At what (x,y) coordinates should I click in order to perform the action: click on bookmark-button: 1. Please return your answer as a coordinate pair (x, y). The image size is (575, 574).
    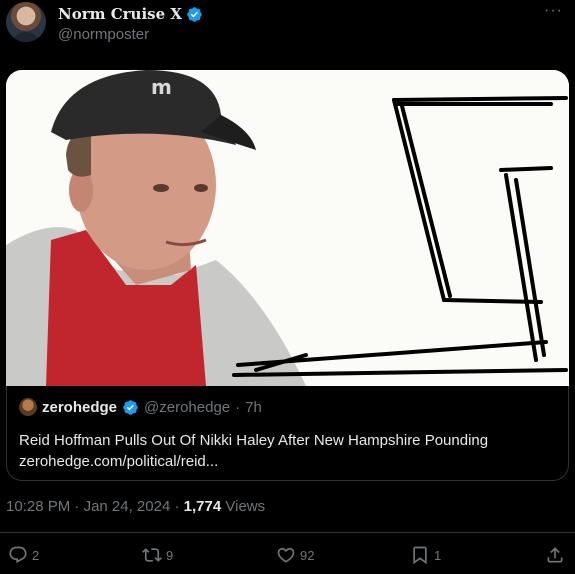
    Looking at the image, I should click on (425, 555).